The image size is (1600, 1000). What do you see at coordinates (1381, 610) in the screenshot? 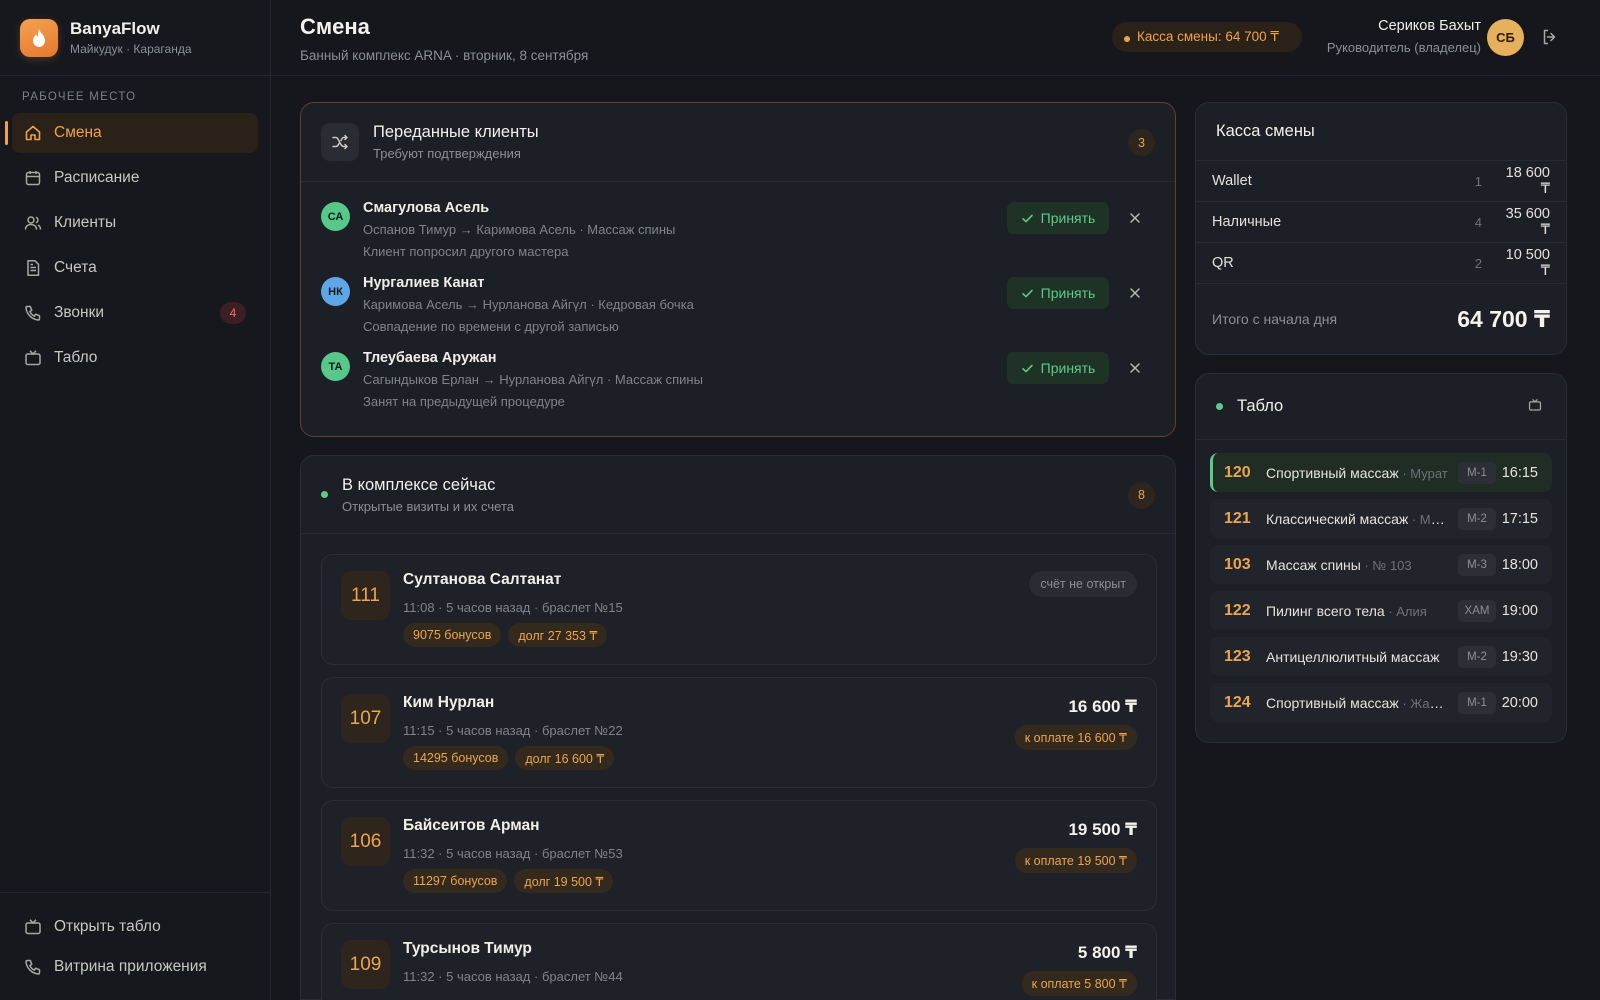
I see `board-row: 122 Пилинг всего тела · Алия ХАМ 19:00` at bounding box center [1381, 610].